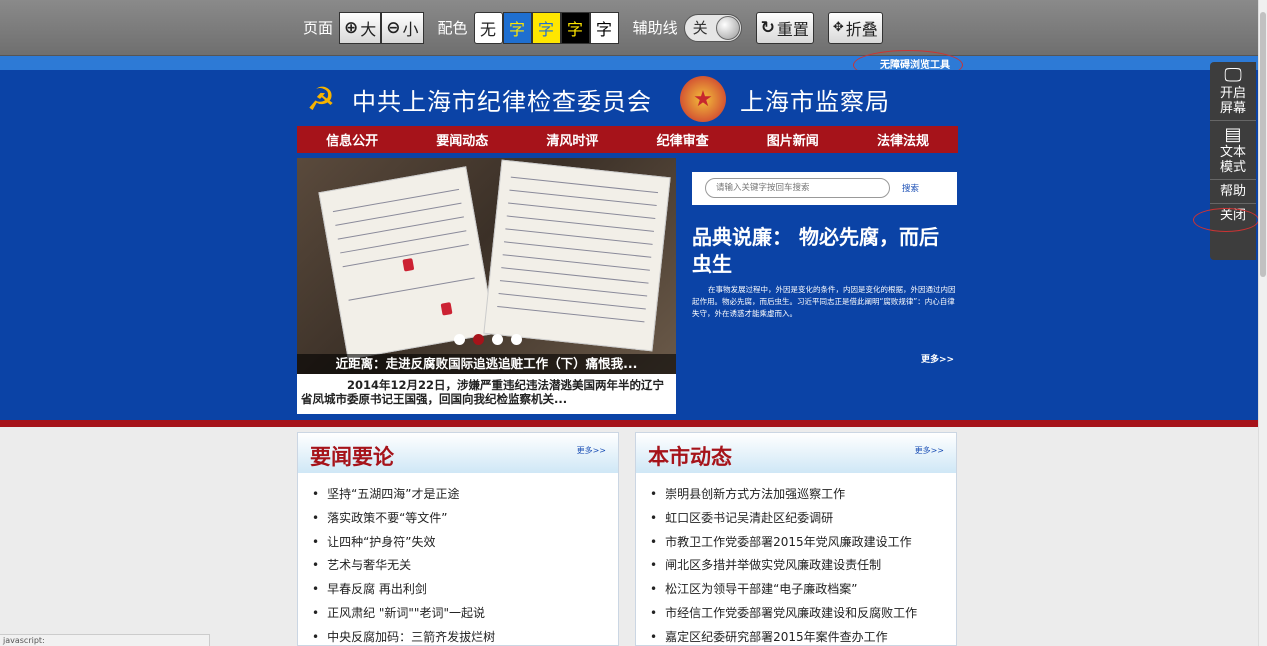 This screenshot has width=1267, height=646. What do you see at coordinates (629, 63) in the screenshot?
I see `top-strip` at bounding box center [629, 63].